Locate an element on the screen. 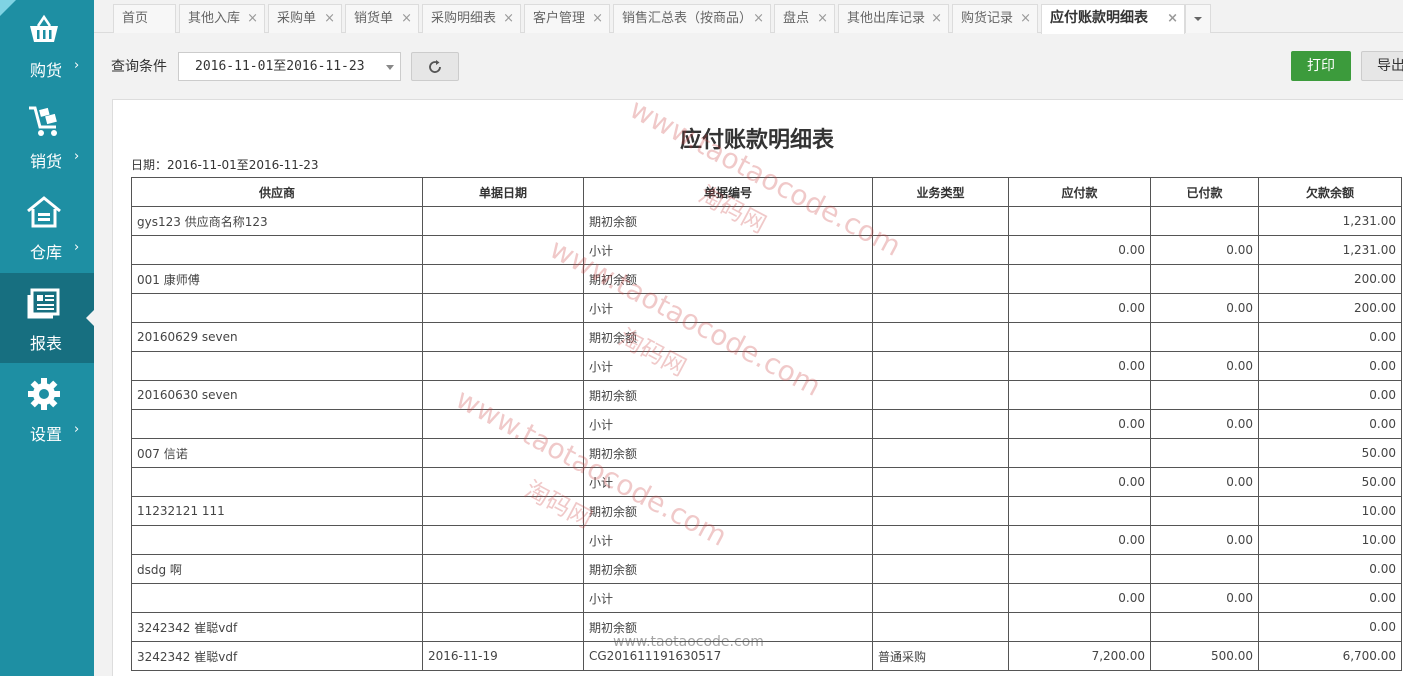  table-row: 小计 0.00 0.00 1,231.00 is located at coordinates (766, 250).